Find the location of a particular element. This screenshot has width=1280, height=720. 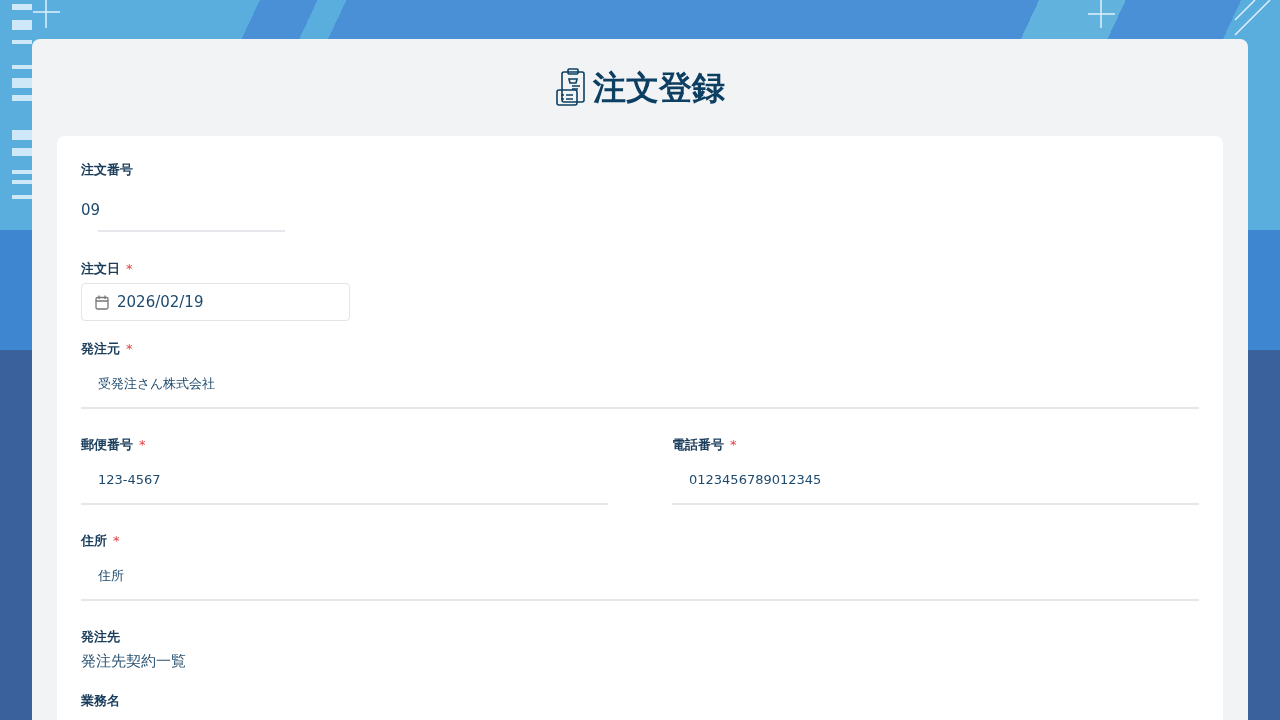

number-field: 09 is located at coordinates (640, 210).